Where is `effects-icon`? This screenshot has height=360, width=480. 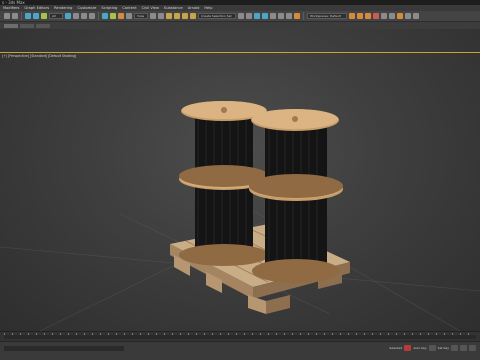 effects-icon is located at coordinates (408, 16).